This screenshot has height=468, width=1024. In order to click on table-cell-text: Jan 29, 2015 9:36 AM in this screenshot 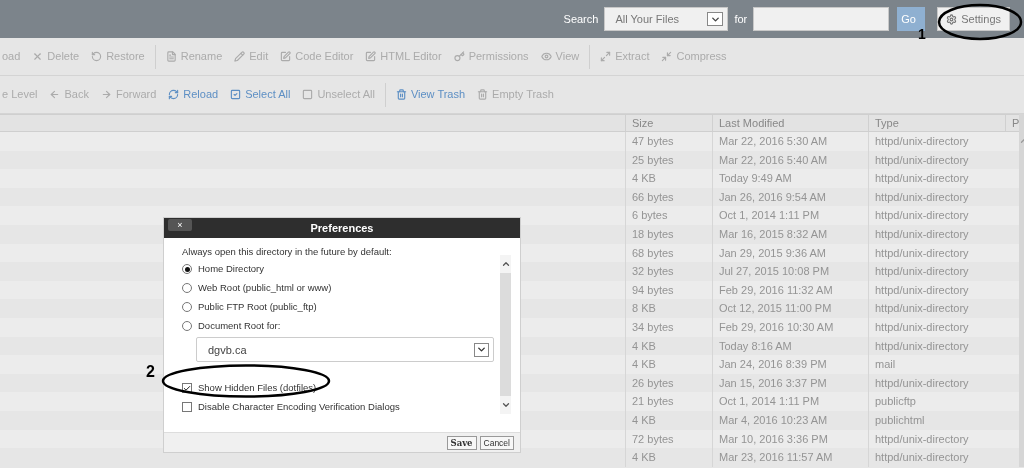, I will do `click(773, 253)`.